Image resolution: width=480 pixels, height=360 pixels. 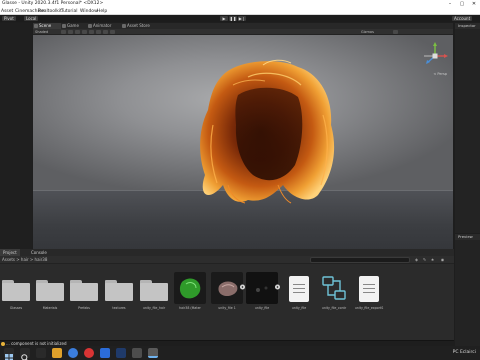 What do you see at coordinates (31, 18) in the screenshot?
I see `local-toggle: Local` at bounding box center [31, 18].